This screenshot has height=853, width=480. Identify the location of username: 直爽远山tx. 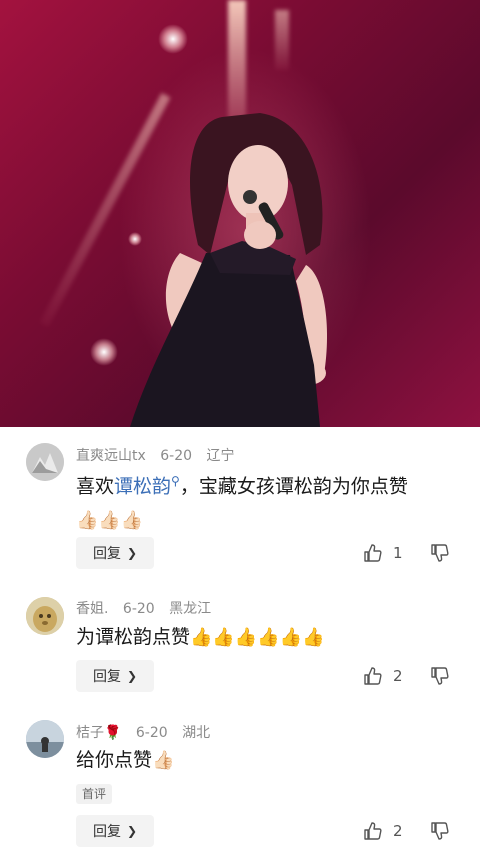
(111, 456).